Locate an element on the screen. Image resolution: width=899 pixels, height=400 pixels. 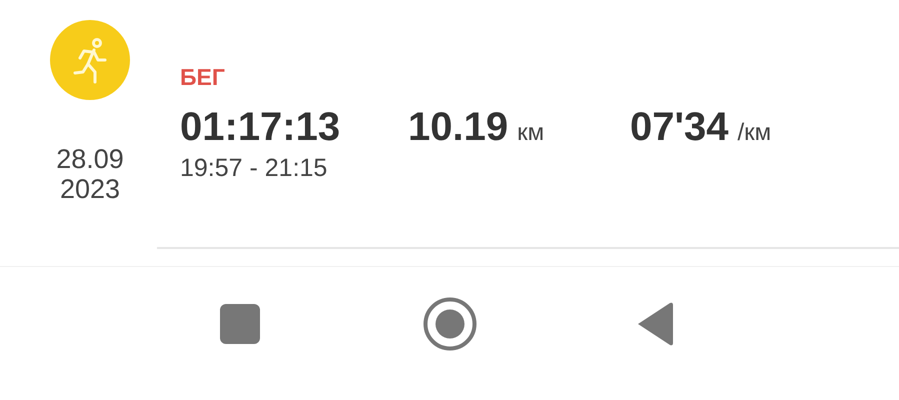
stat-value: 10.19 is located at coordinates (458, 127).